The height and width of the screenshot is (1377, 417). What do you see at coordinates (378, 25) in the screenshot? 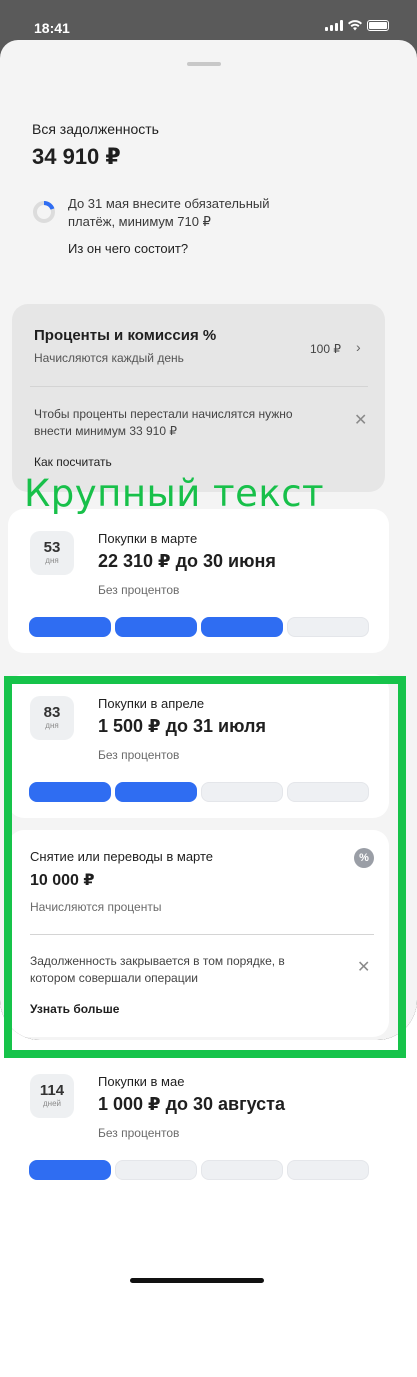
I see `battery-icon` at bounding box center [378, 25].